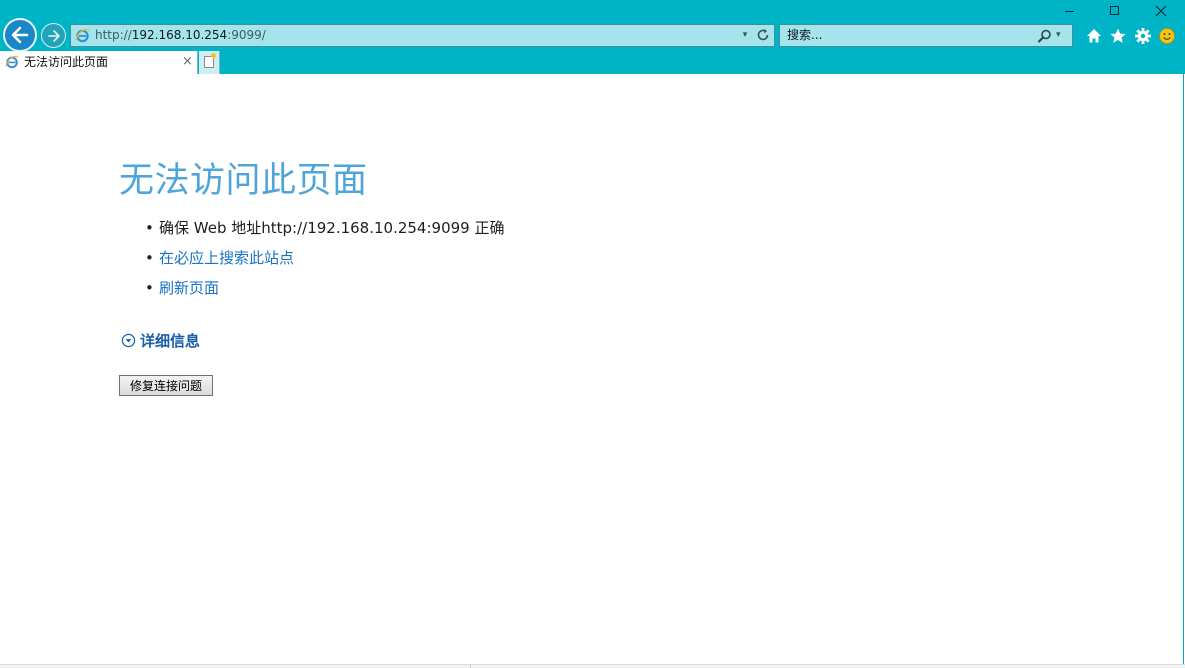 The width and height of the screenshot is (1185, 668). I want to click on search-bing-link: 在必应上搜索此站点, so click(226, 258).